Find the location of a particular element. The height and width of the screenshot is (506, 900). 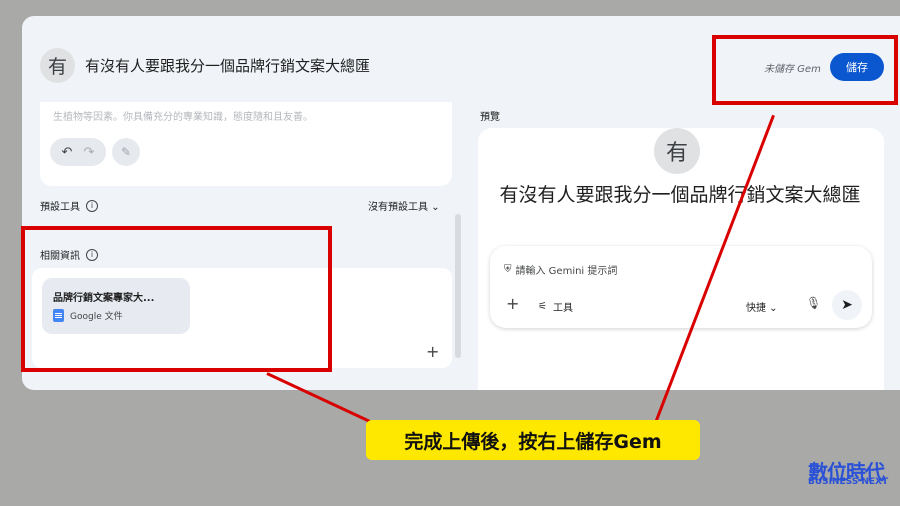

redo-icon: ↷ is located at coordinates (89, 152).